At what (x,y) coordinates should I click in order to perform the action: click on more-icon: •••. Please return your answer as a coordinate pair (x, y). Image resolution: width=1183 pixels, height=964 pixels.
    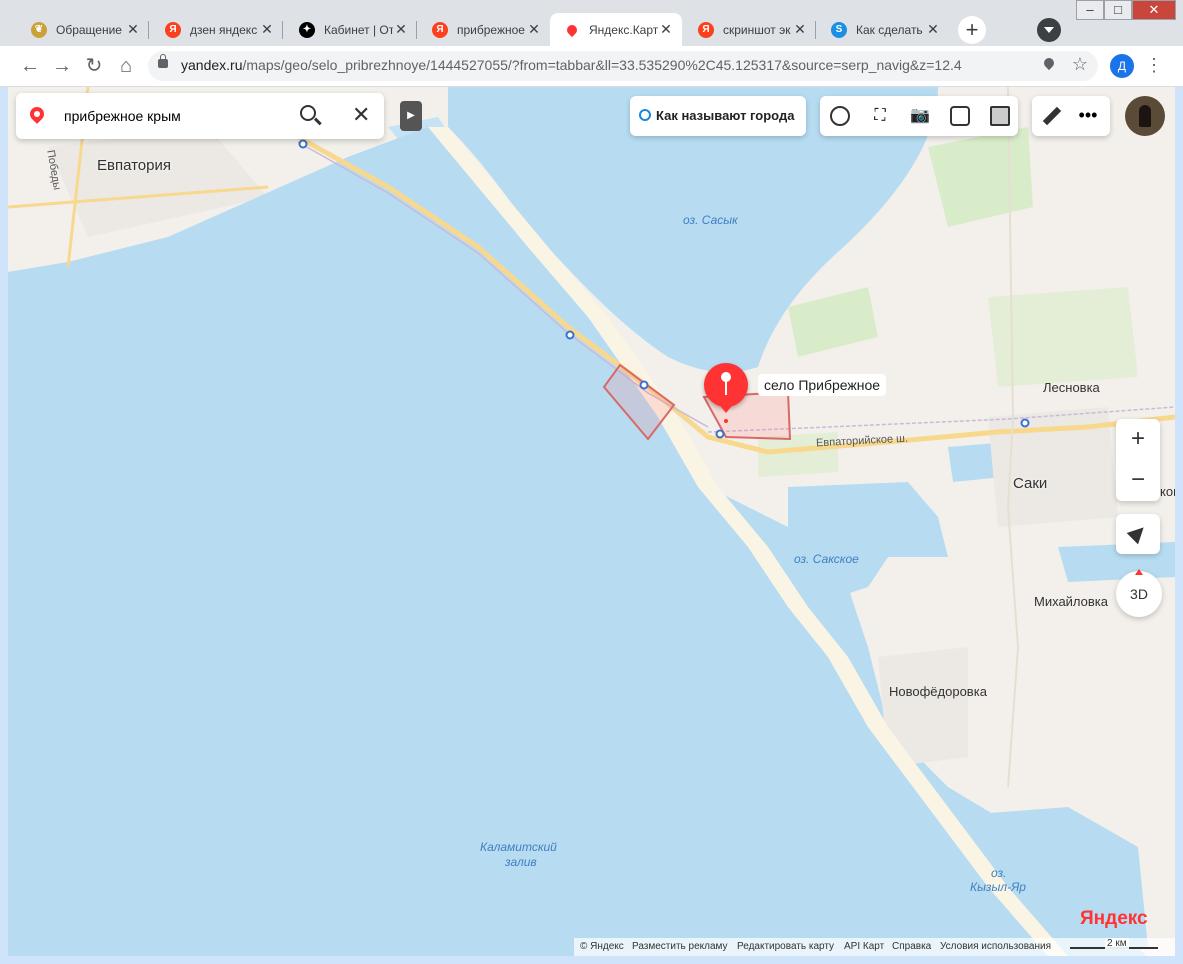
    Looking at the image, I should click on (1088, 116).